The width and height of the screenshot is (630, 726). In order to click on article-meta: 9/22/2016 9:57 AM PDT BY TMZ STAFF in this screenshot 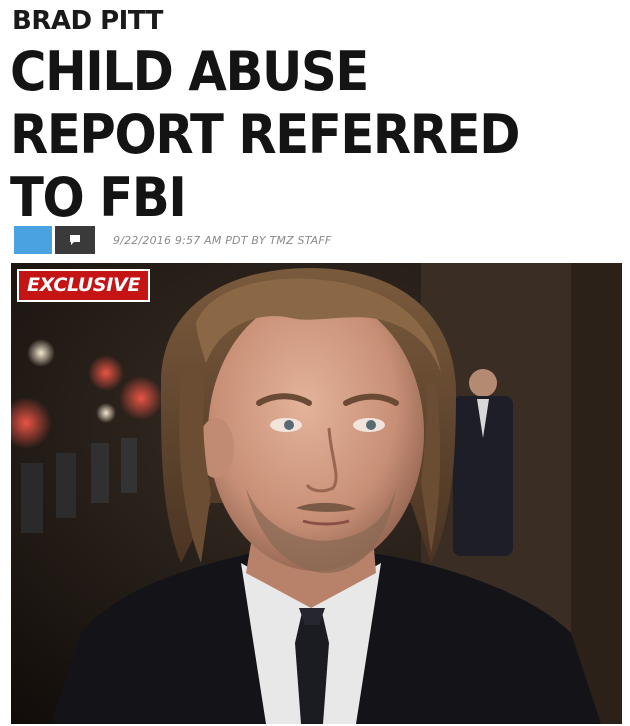, I will do `click(172, 240)`.